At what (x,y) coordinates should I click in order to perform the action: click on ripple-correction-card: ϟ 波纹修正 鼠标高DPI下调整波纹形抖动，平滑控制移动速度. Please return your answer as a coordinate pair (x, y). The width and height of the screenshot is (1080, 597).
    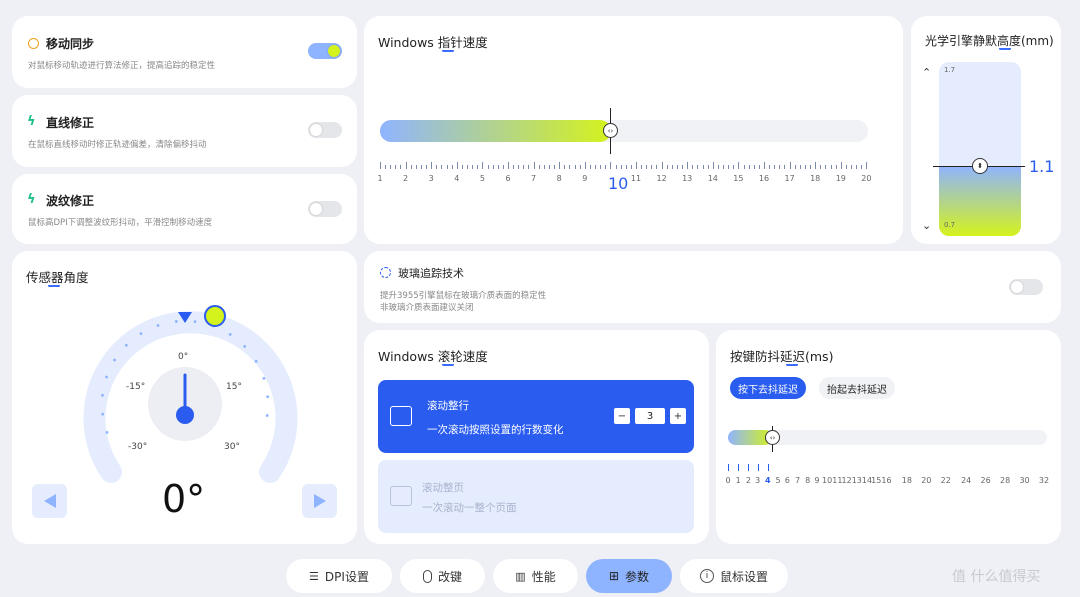
    Looking at the image, I should click on (184, 209).